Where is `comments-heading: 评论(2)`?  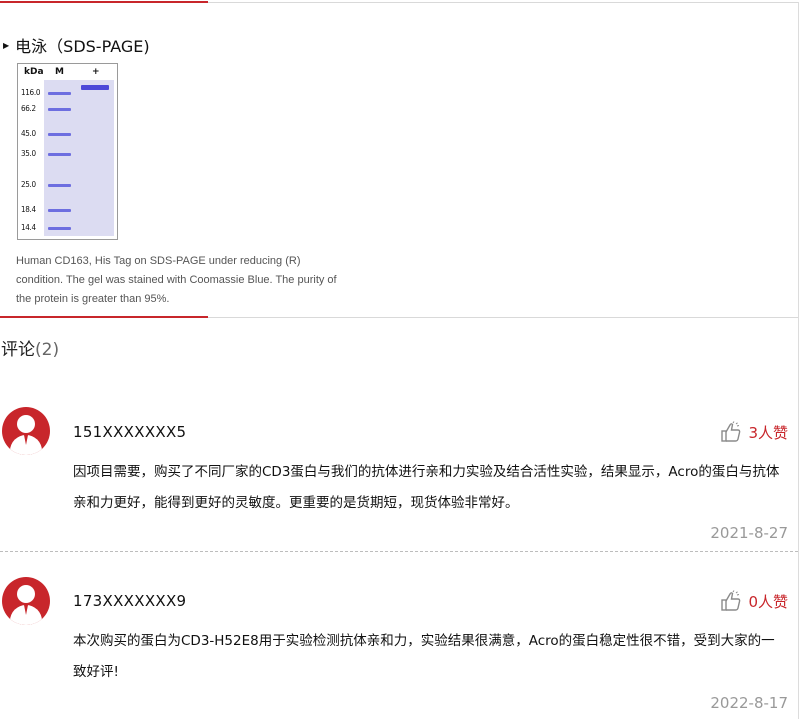
comments-heading: 评论(2) is located at coordinates (30, 347).